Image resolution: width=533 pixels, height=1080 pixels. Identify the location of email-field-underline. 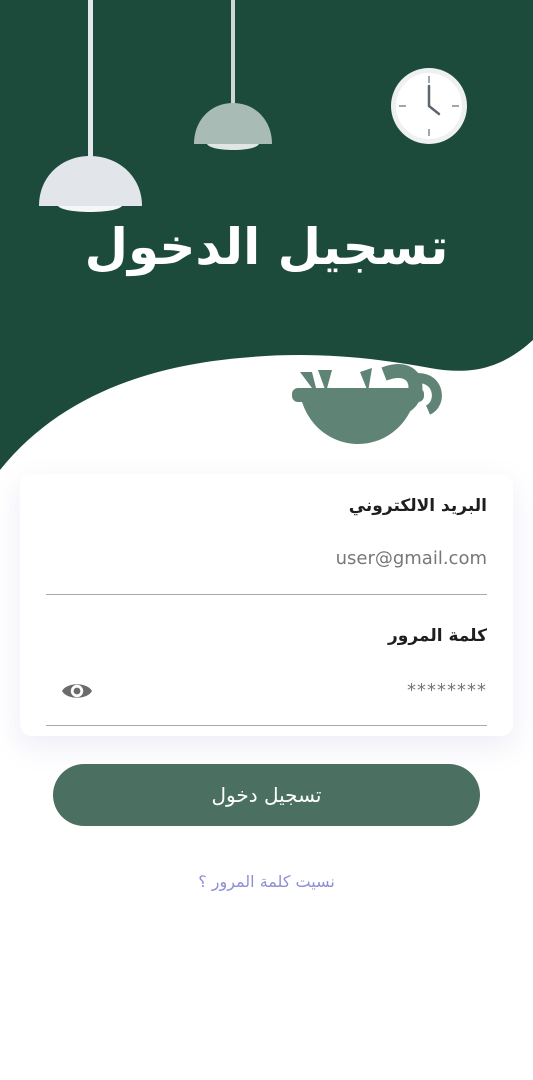
(266, 594).